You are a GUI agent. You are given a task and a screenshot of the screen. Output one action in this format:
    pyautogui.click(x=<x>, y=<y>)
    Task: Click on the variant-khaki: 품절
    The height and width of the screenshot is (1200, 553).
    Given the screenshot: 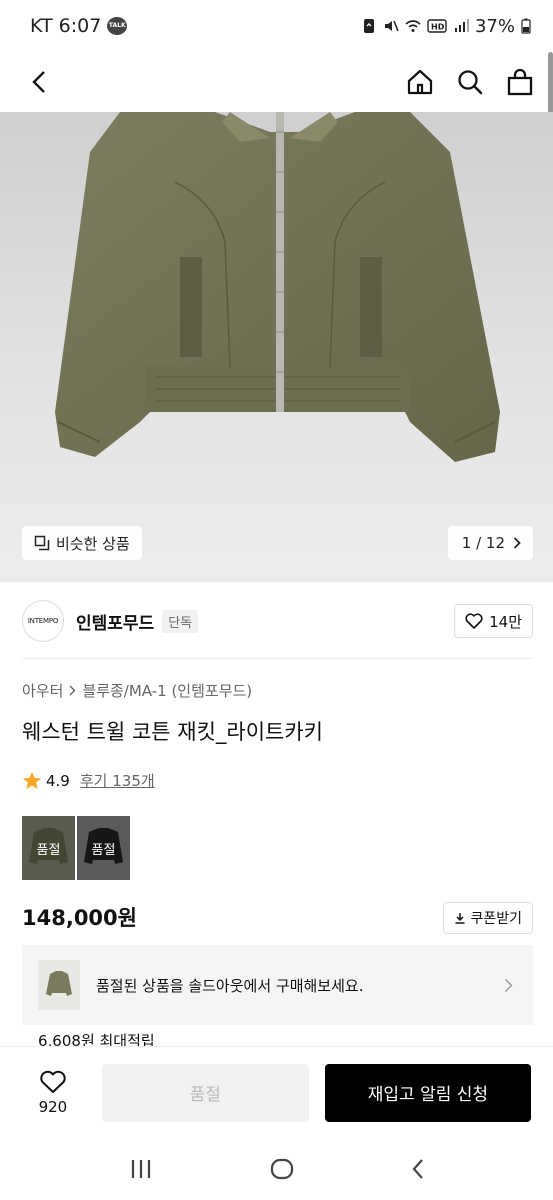 What is the action you would take?
    pyautogui.click(x=48, y=848)
    